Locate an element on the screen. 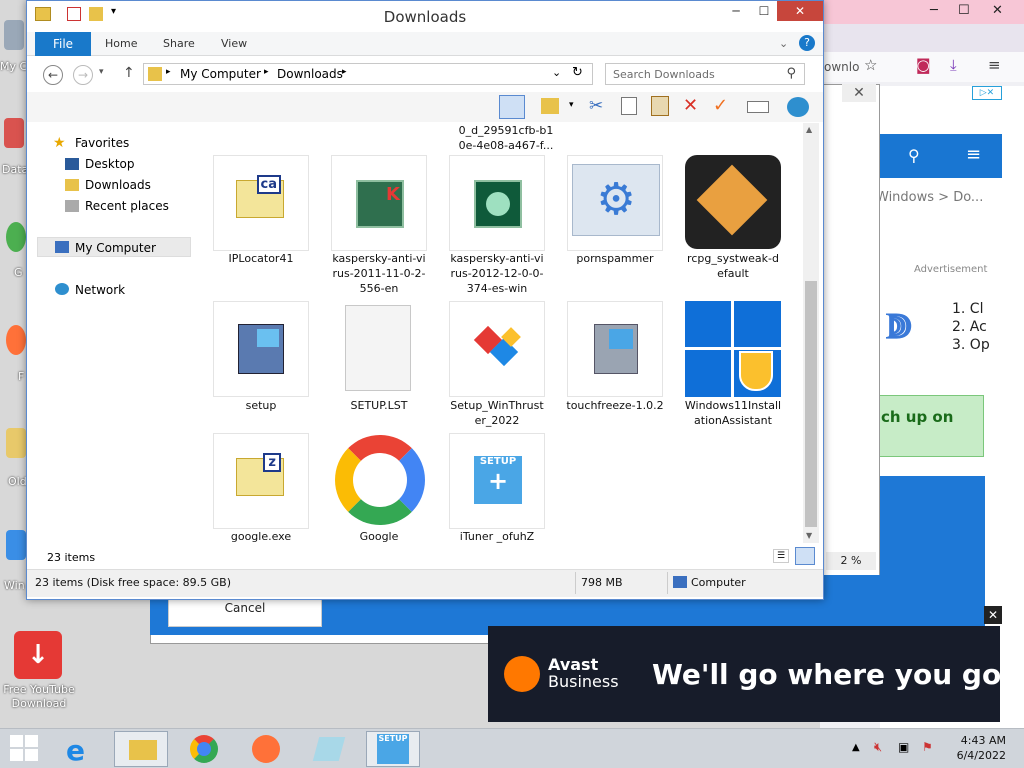 This screenshot has height=768, width=1024. recent-locations-icon: ▾ is located at coordinates (101, 72).